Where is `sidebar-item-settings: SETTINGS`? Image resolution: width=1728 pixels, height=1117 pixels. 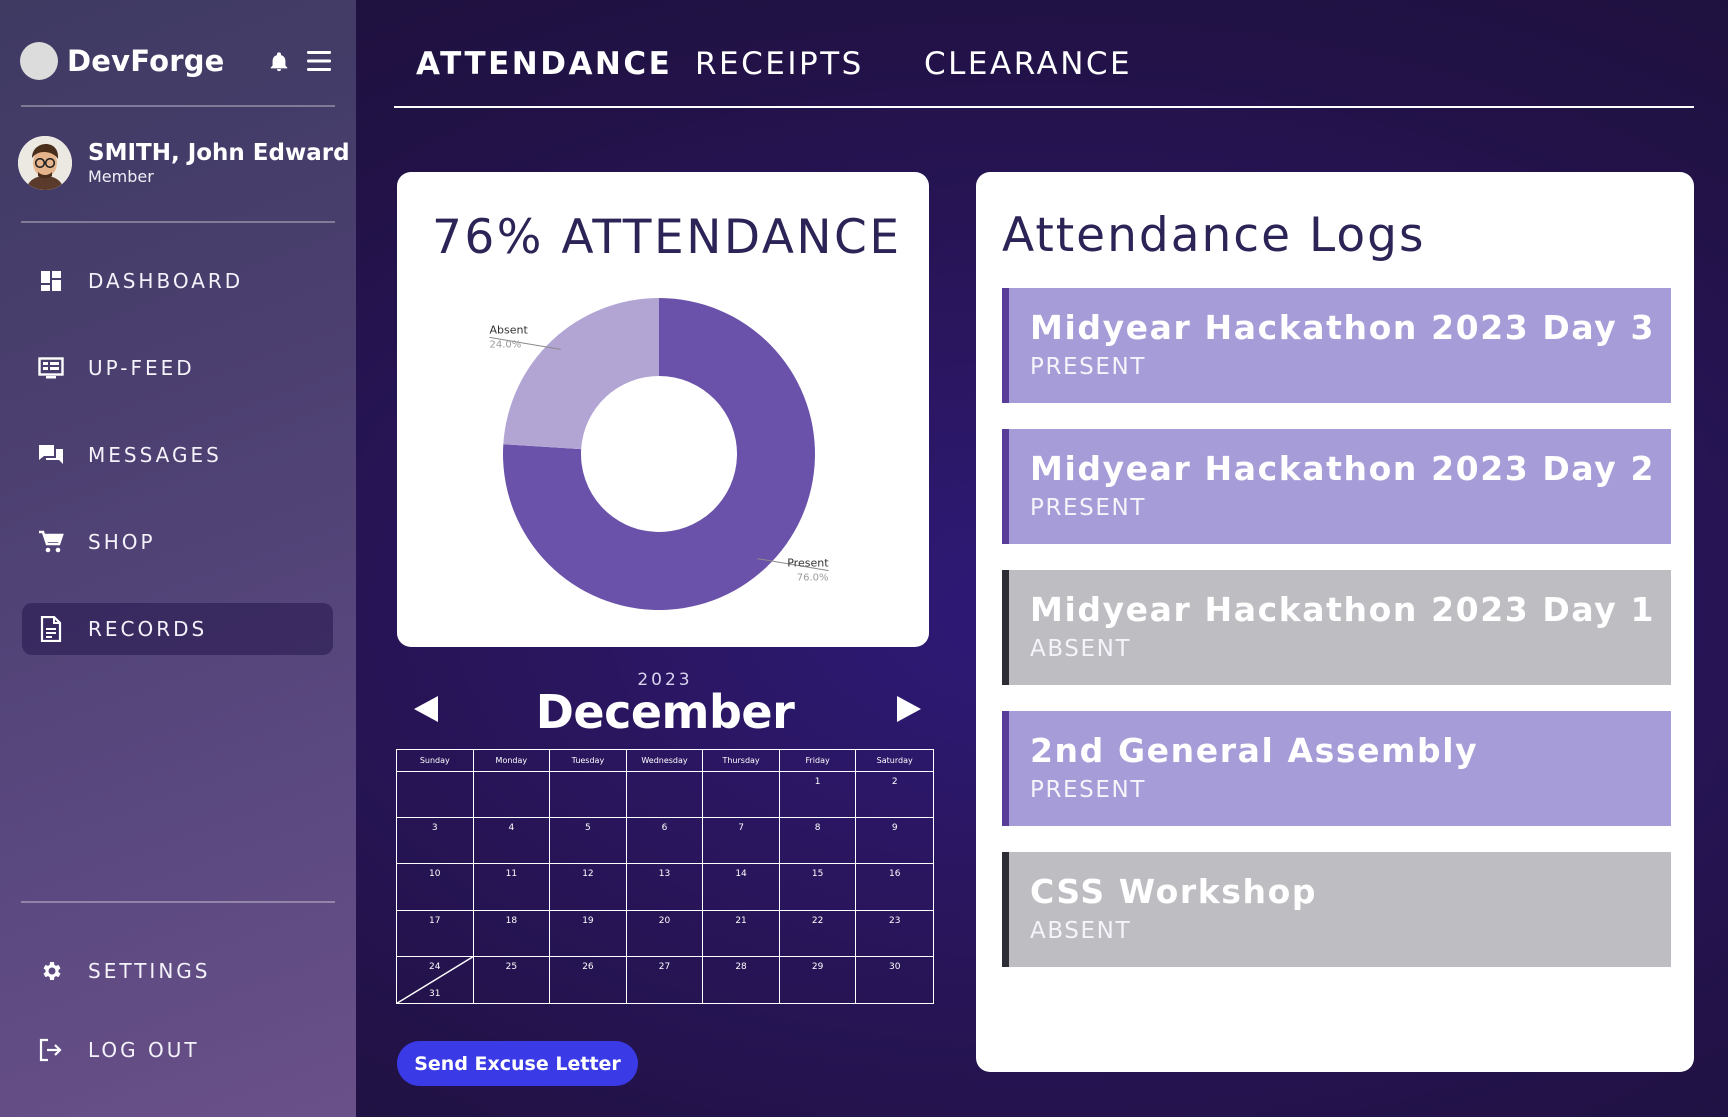 sidebar-item-settings: SETTINGS is located at coordinates (177, 971).